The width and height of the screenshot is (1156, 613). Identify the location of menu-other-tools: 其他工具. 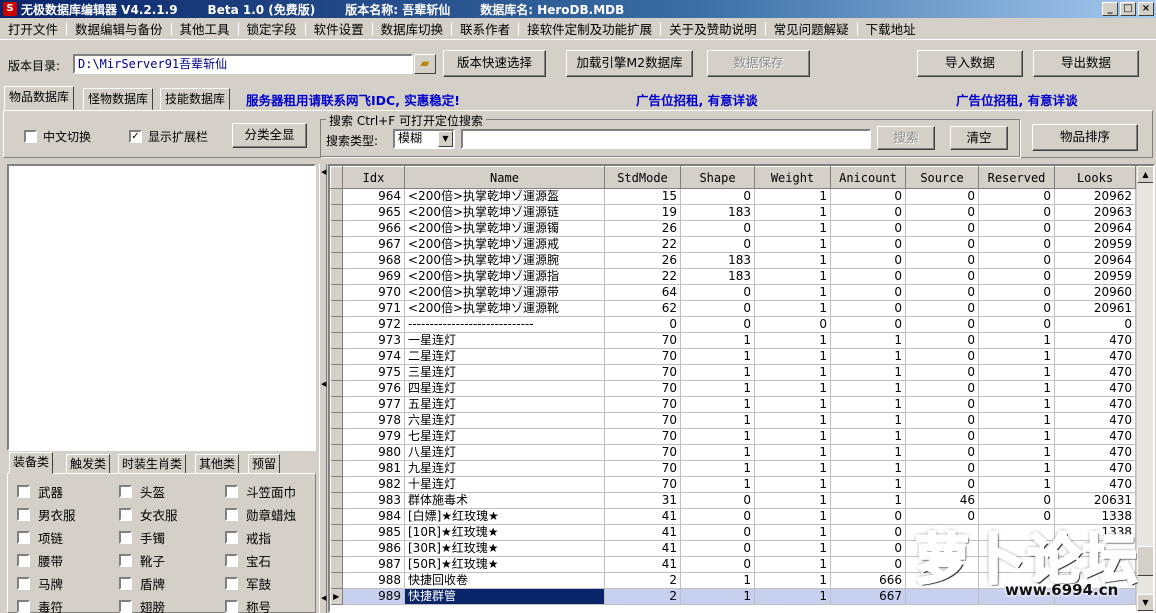
(205, 28).